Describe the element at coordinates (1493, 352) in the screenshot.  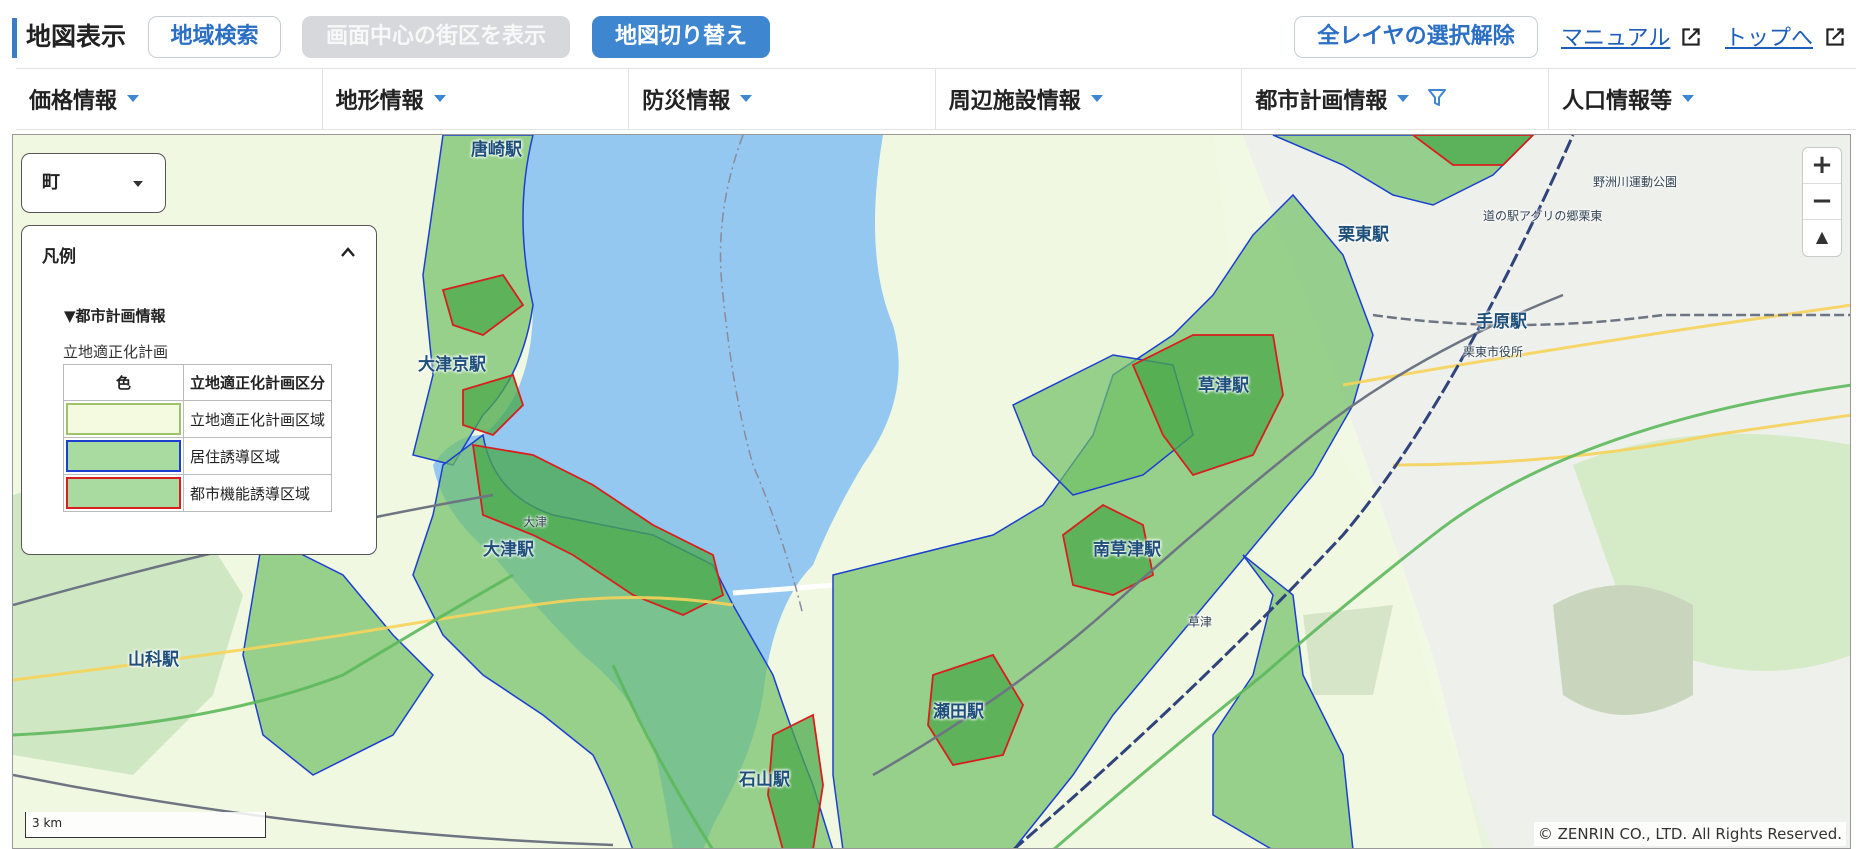
I see `place-label-ritto-city-hall: 栗東市役所` at that location.